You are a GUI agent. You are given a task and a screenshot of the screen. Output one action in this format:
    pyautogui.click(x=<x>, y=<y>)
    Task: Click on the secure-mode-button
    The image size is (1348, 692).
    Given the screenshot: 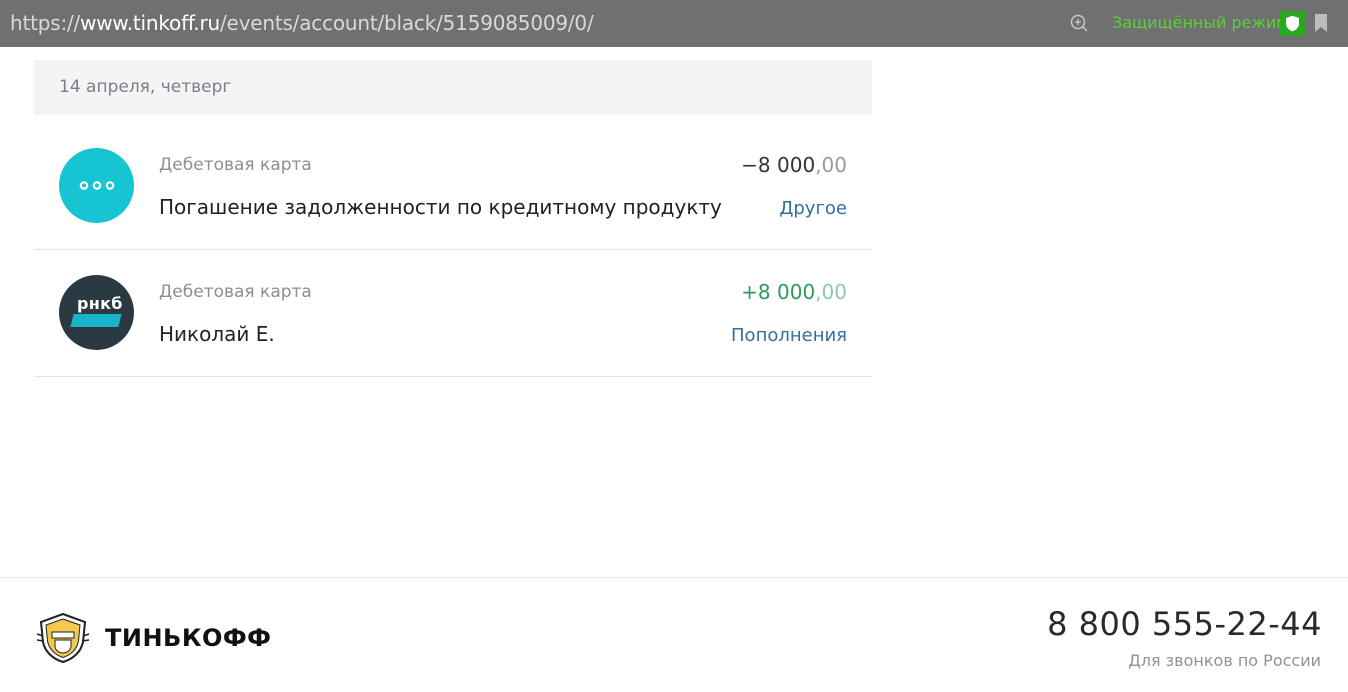 What is the action you would take?
    pyautogui.click(x=1292, y=23)
    